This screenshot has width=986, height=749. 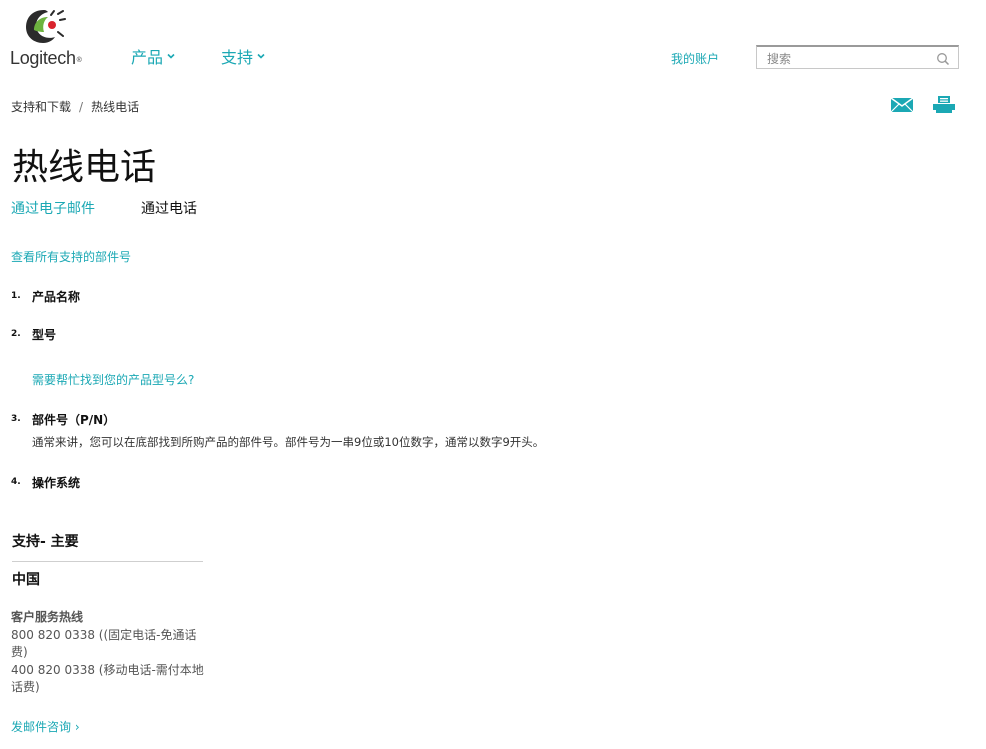 What do you see at coordinates (16, 296) in the screenshot?
I see `step-number: 1.` at bounding box center [16, 296].